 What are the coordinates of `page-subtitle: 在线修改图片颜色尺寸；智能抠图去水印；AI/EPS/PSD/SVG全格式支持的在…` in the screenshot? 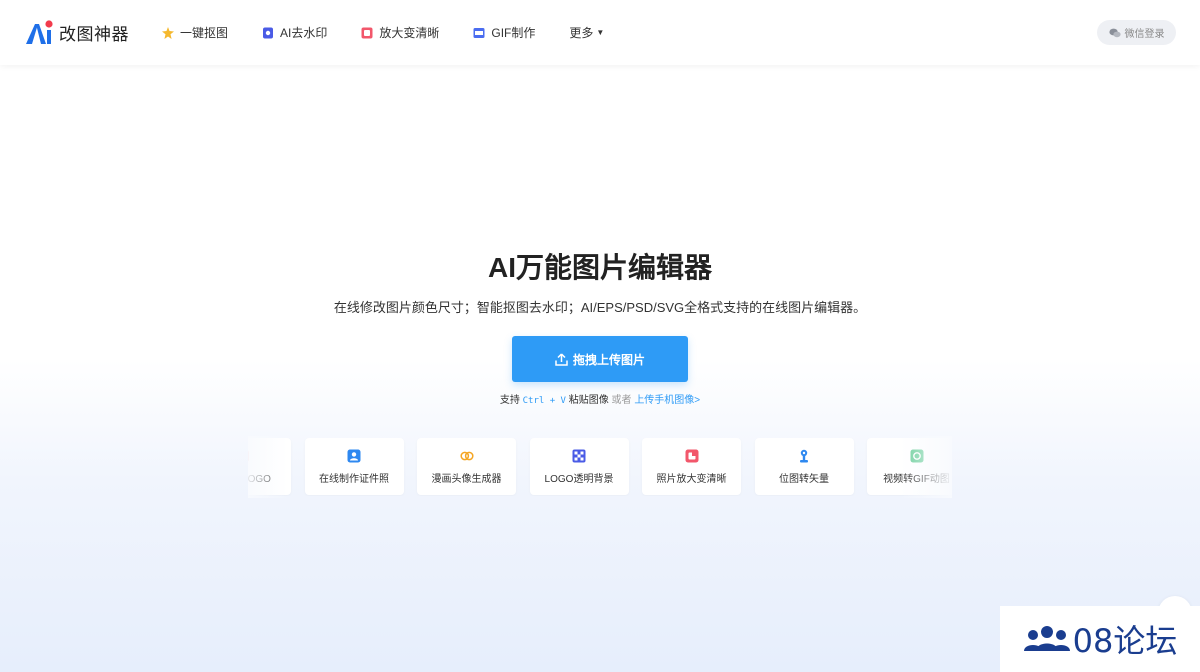 It's located at (600, 307).